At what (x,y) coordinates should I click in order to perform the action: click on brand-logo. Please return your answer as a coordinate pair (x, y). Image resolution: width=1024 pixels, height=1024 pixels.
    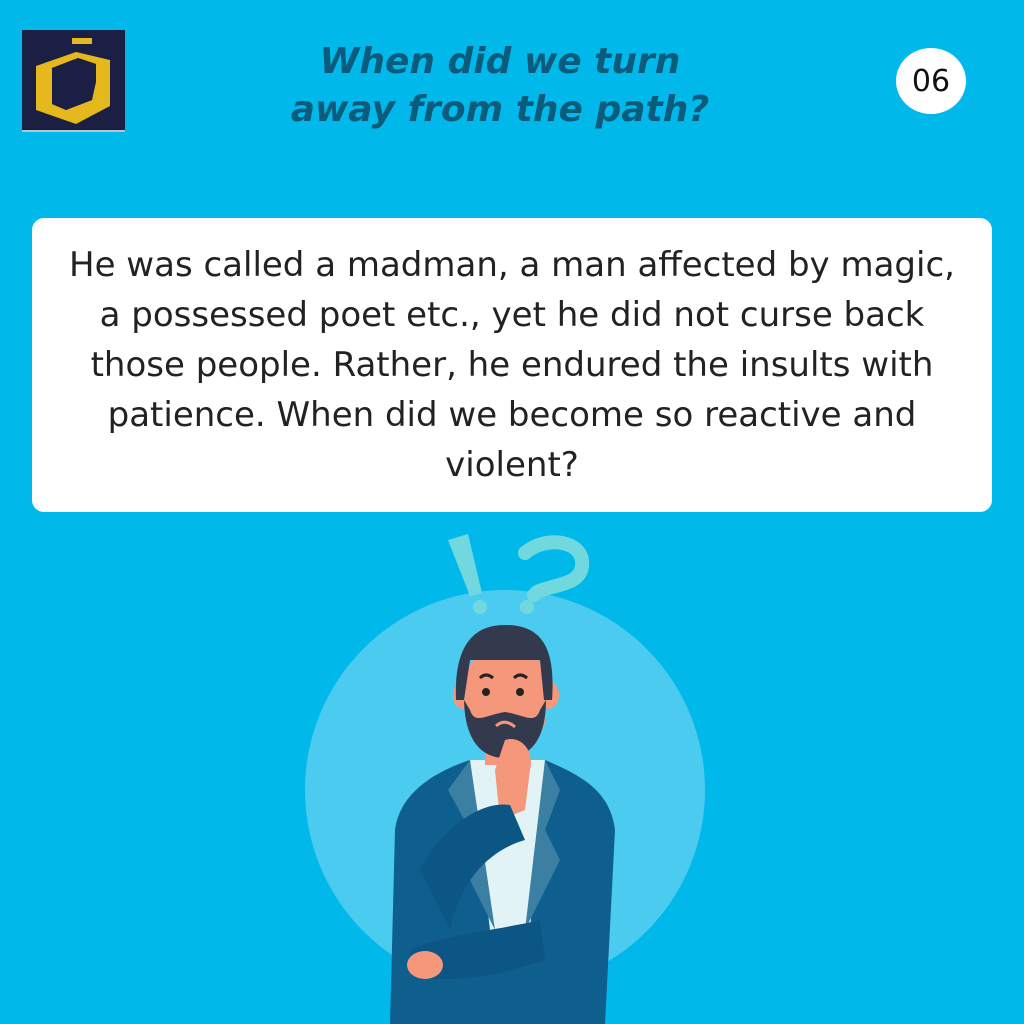
    Looking at the image, I should click on (73, 81).